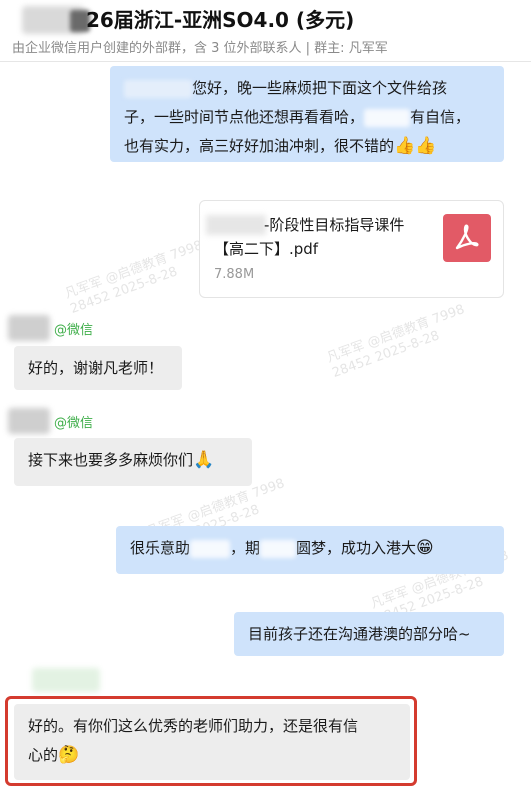 The image size is (531, 790). I want to click on message-line: 有自信，, so click(440, 117).